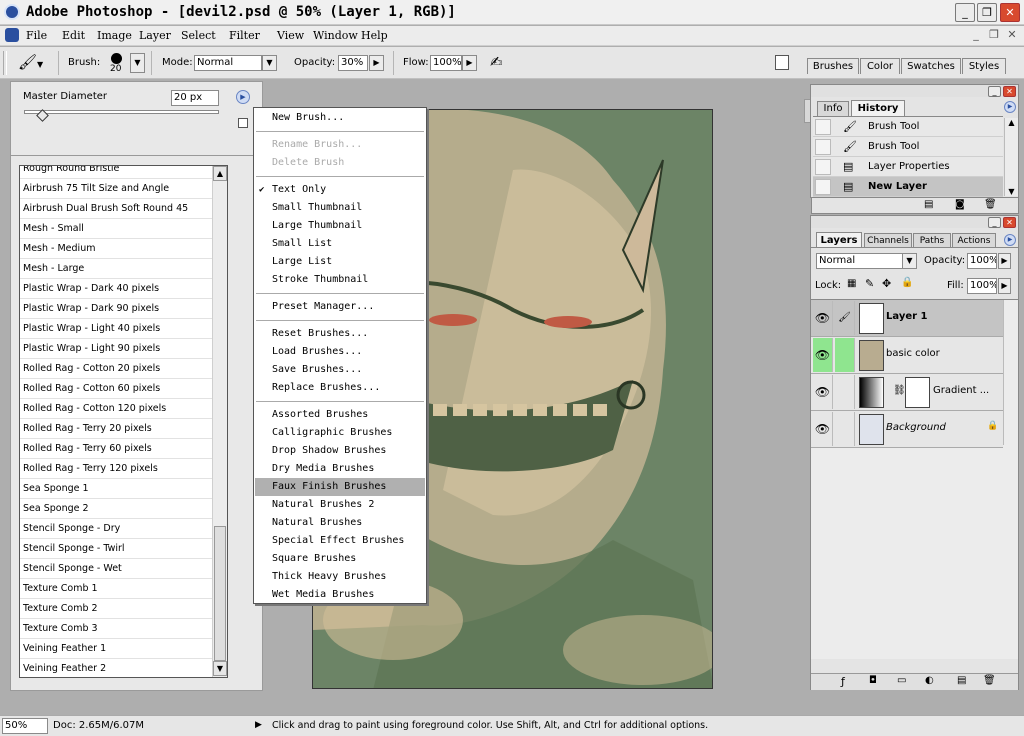 The width and height of the screenshot is (1024, 736). What do you see at coordinates (833, 108) in the screenshot?
I see `tab-info: Info` at bounding box center [833, 108].